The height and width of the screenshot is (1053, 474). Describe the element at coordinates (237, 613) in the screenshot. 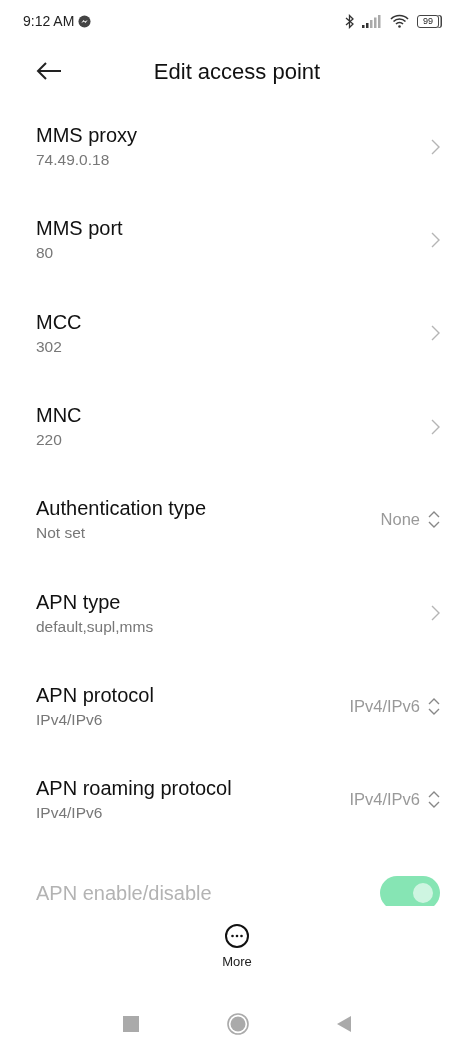

I see `settings-item: APN type default,supl,mms` at that location.